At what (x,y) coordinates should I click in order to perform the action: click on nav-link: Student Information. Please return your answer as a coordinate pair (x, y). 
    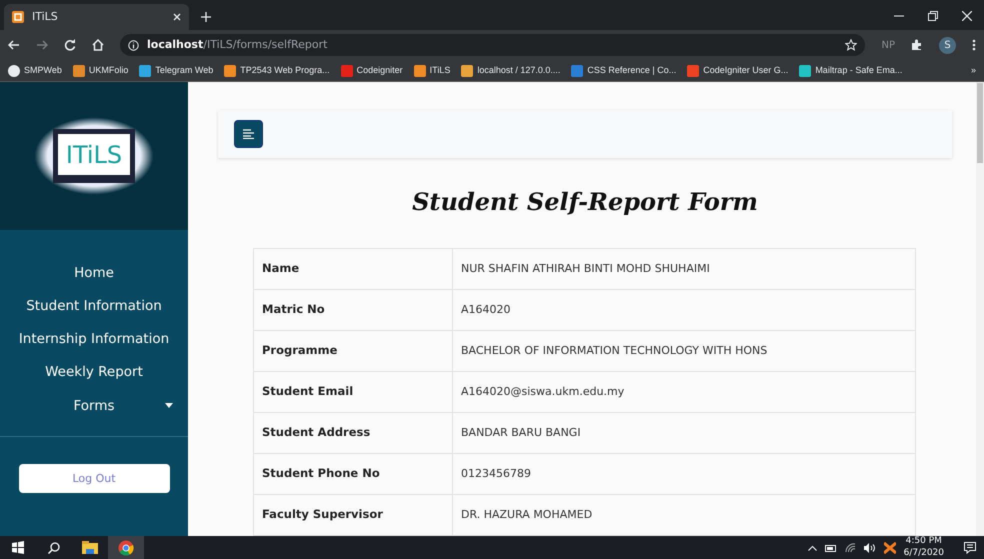
    Looking at the image, I should click on (94, 306).